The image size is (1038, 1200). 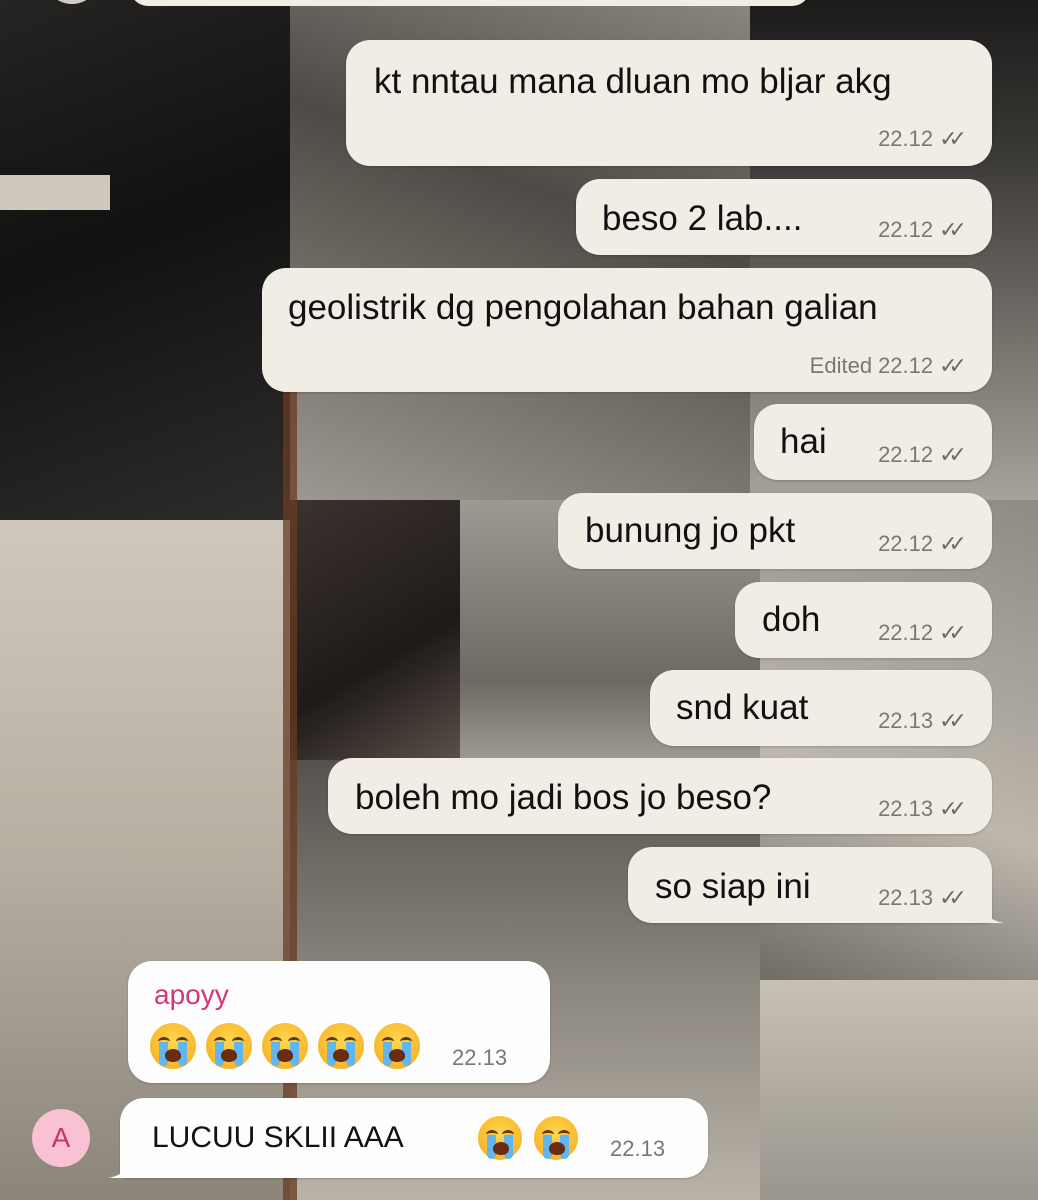 I want to click on avatar: A, so click(x=61, y=1138).